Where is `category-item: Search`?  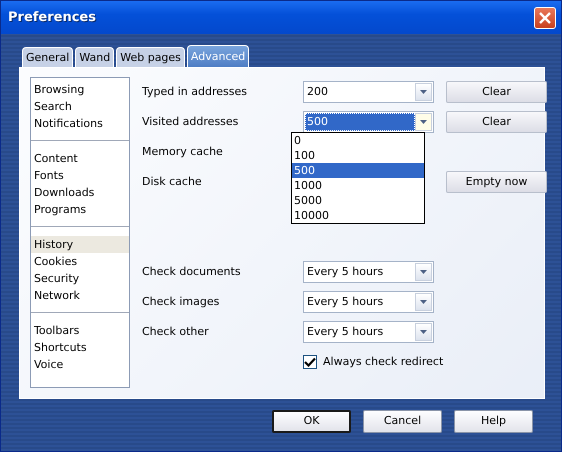
category-item: Search is located at coordinates (80, 106).